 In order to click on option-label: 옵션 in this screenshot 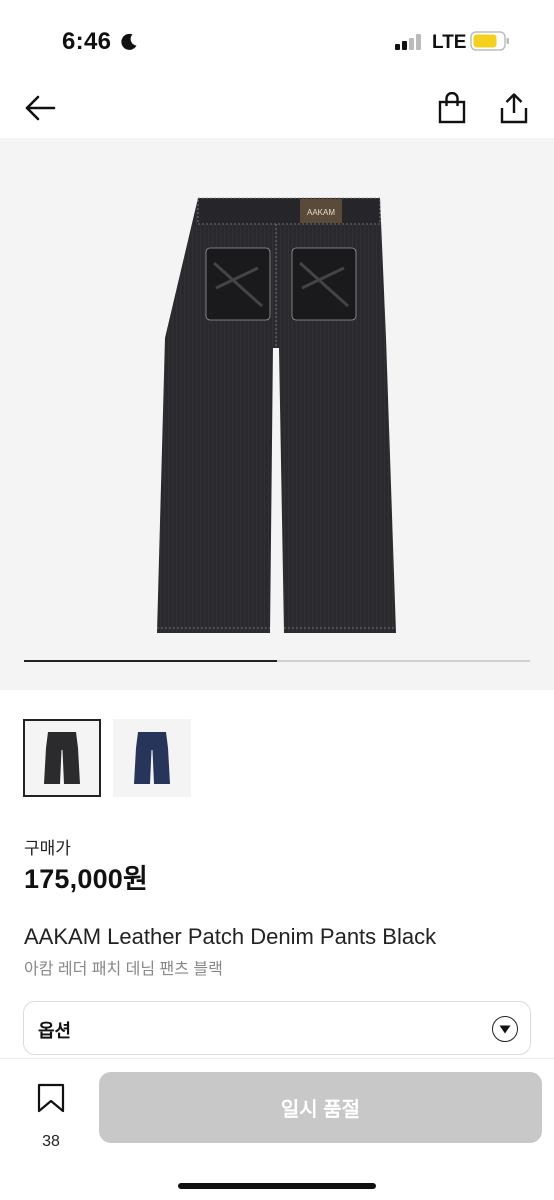, I will do `click(55, 1031)`.